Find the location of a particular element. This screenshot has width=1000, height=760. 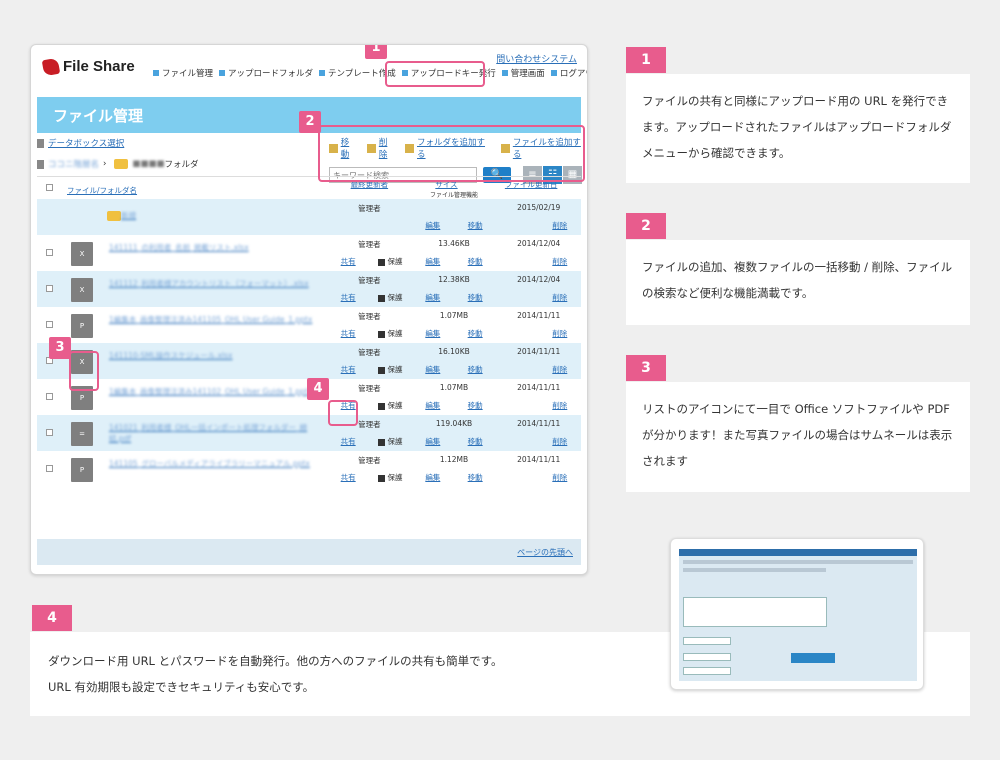

contact-link: 問い合わせシステム is located at coordinates (536, 58).